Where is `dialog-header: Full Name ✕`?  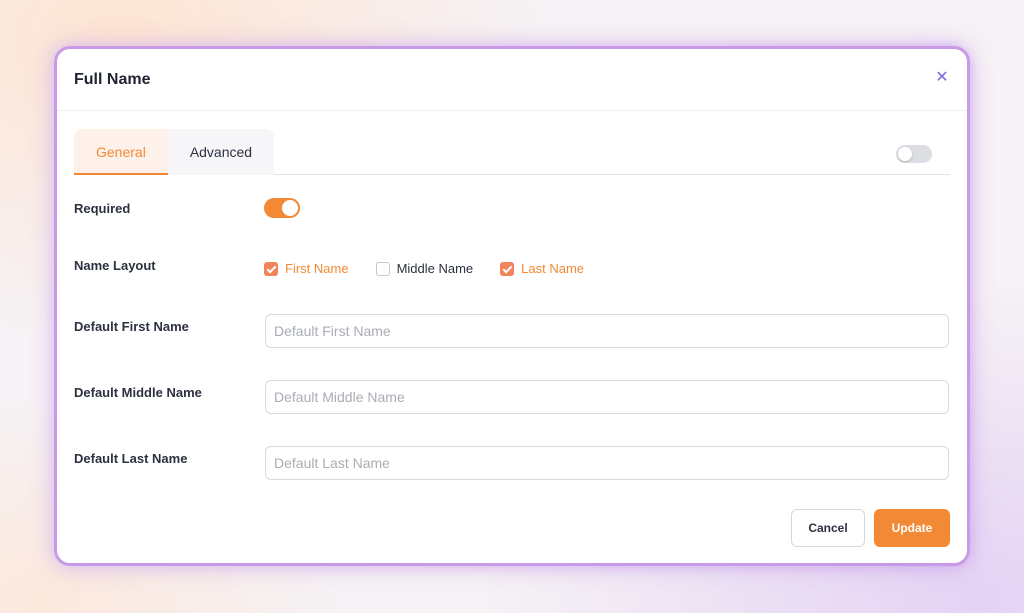 dialog-header: Full Name ✕ is located at coordinates (512, 80).